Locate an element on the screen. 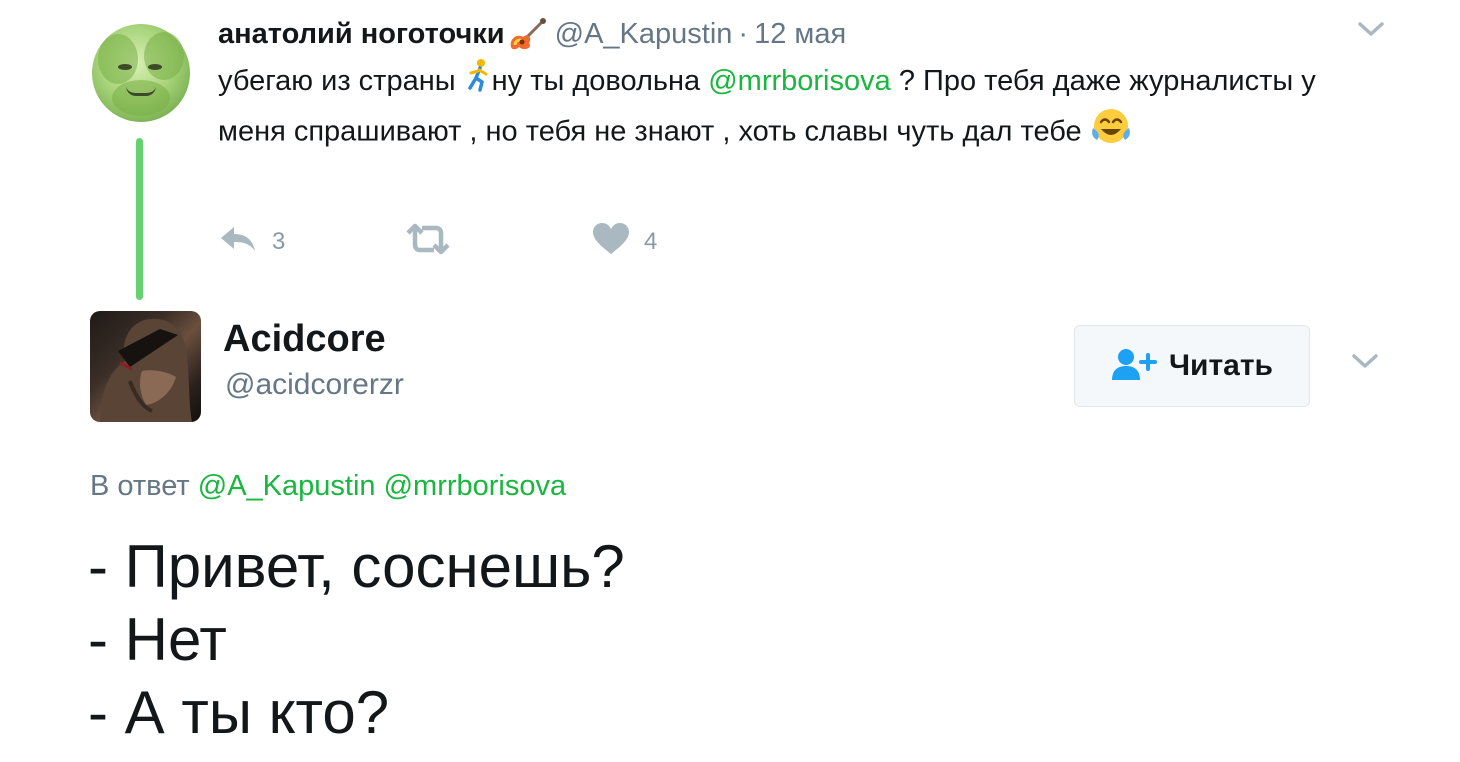  reply-context: В ответ @A_Kapustin @mrrborisova is located at coordinates (328, 486).